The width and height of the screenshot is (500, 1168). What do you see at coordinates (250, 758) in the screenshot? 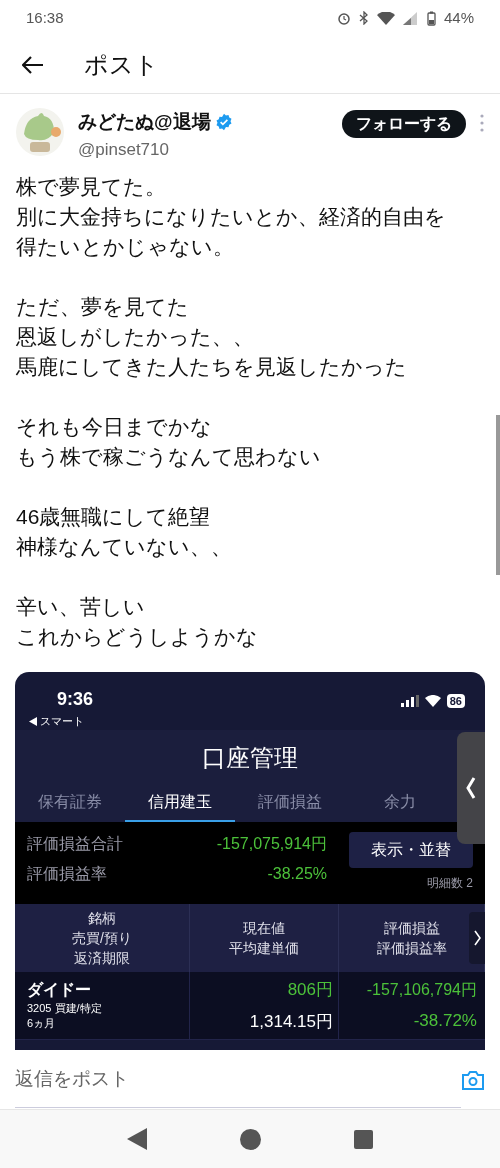
I see `account-title: 口座管理` at bounding box center [250, 758].